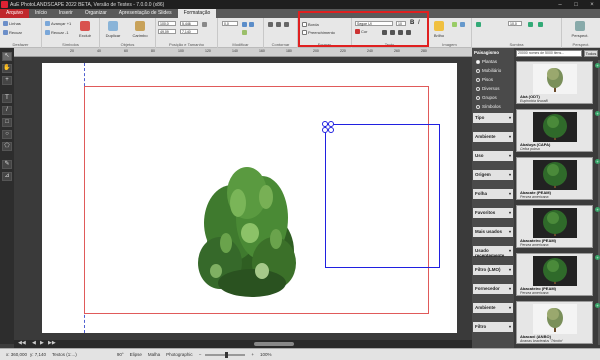 The height and width of the screenshot is (360, 600). What do you see at coordinates (7, 176) in the screenshot?
I see `measure-tool-icon: ⊿` at bounding box center [7, 176].